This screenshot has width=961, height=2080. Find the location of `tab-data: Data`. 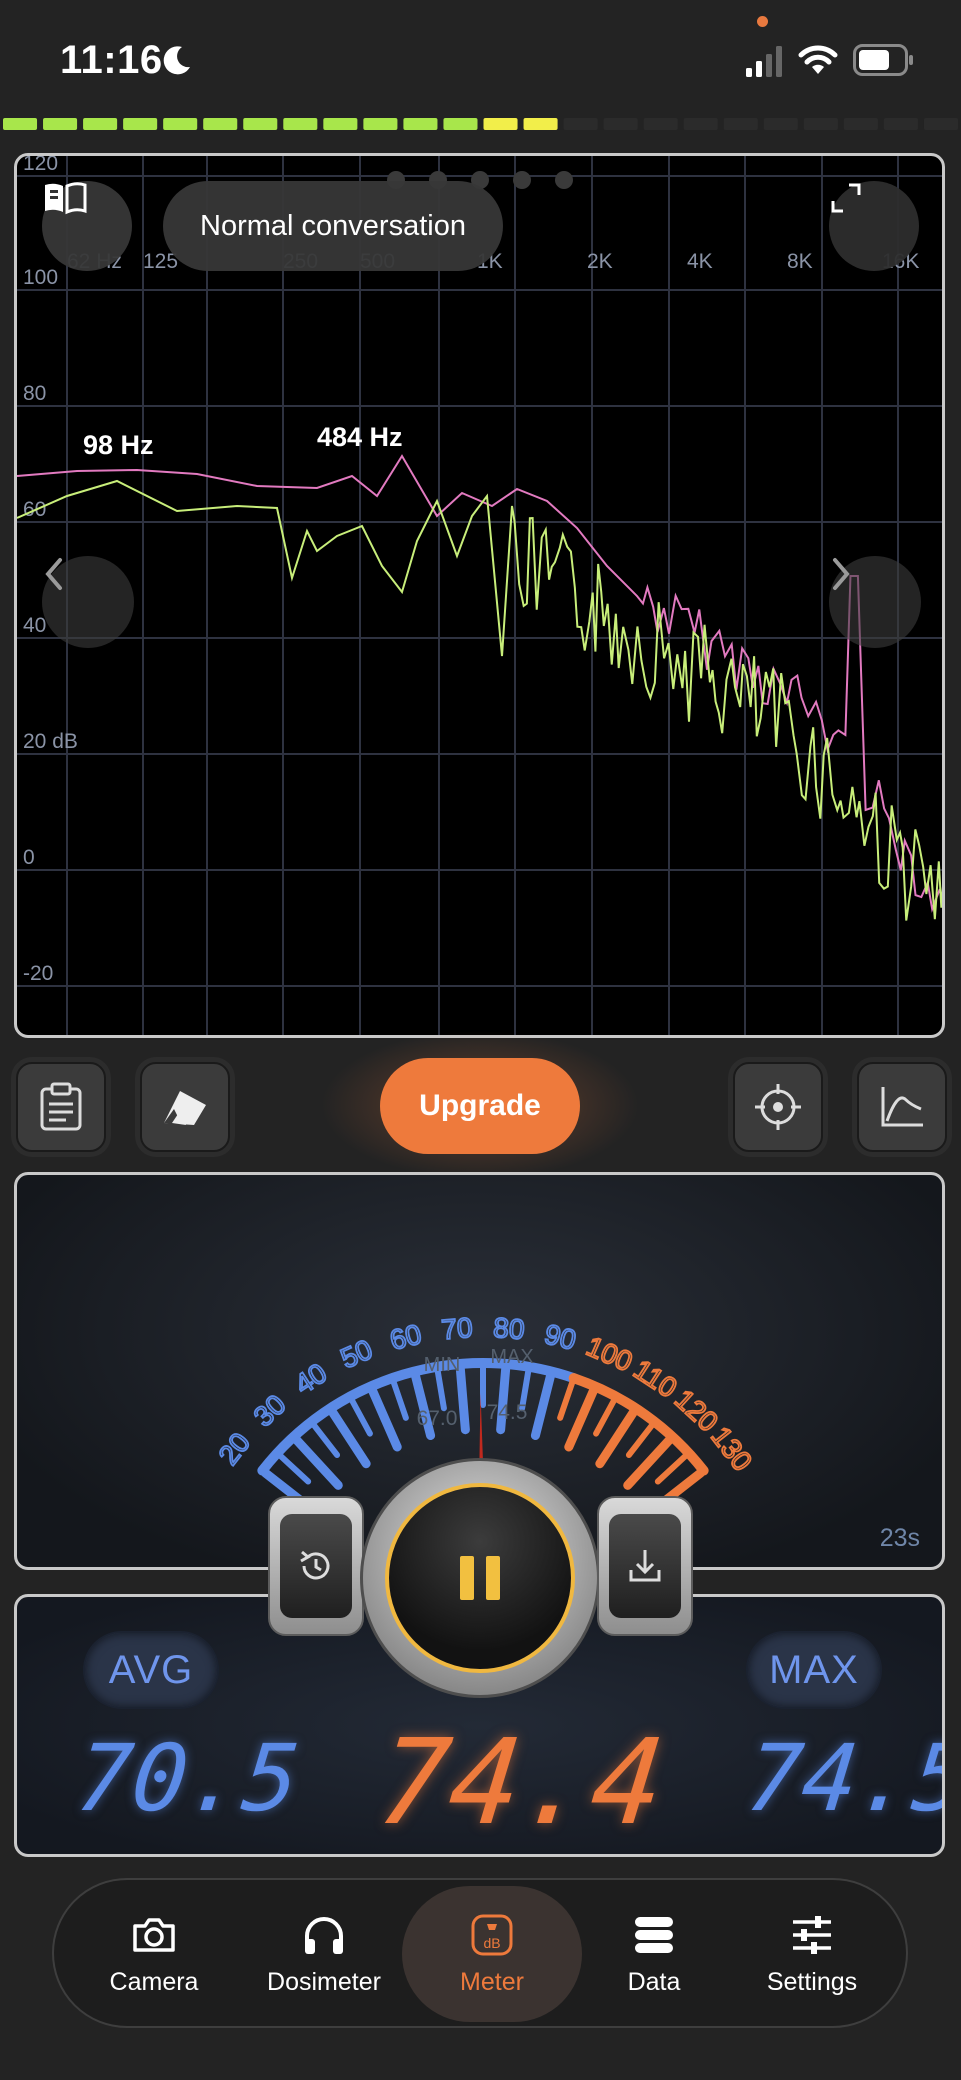

tab-data: Data is located at coordinates (654, 1954).